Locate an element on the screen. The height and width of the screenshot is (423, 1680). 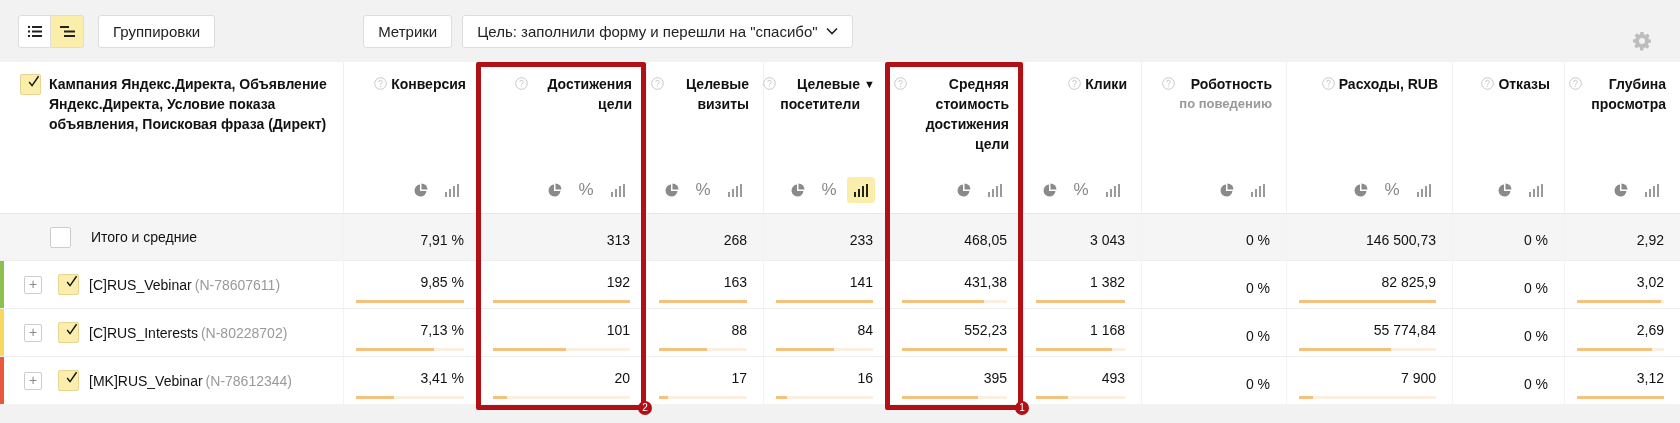
table-cell: 192 is located at coordinates (618, 281).